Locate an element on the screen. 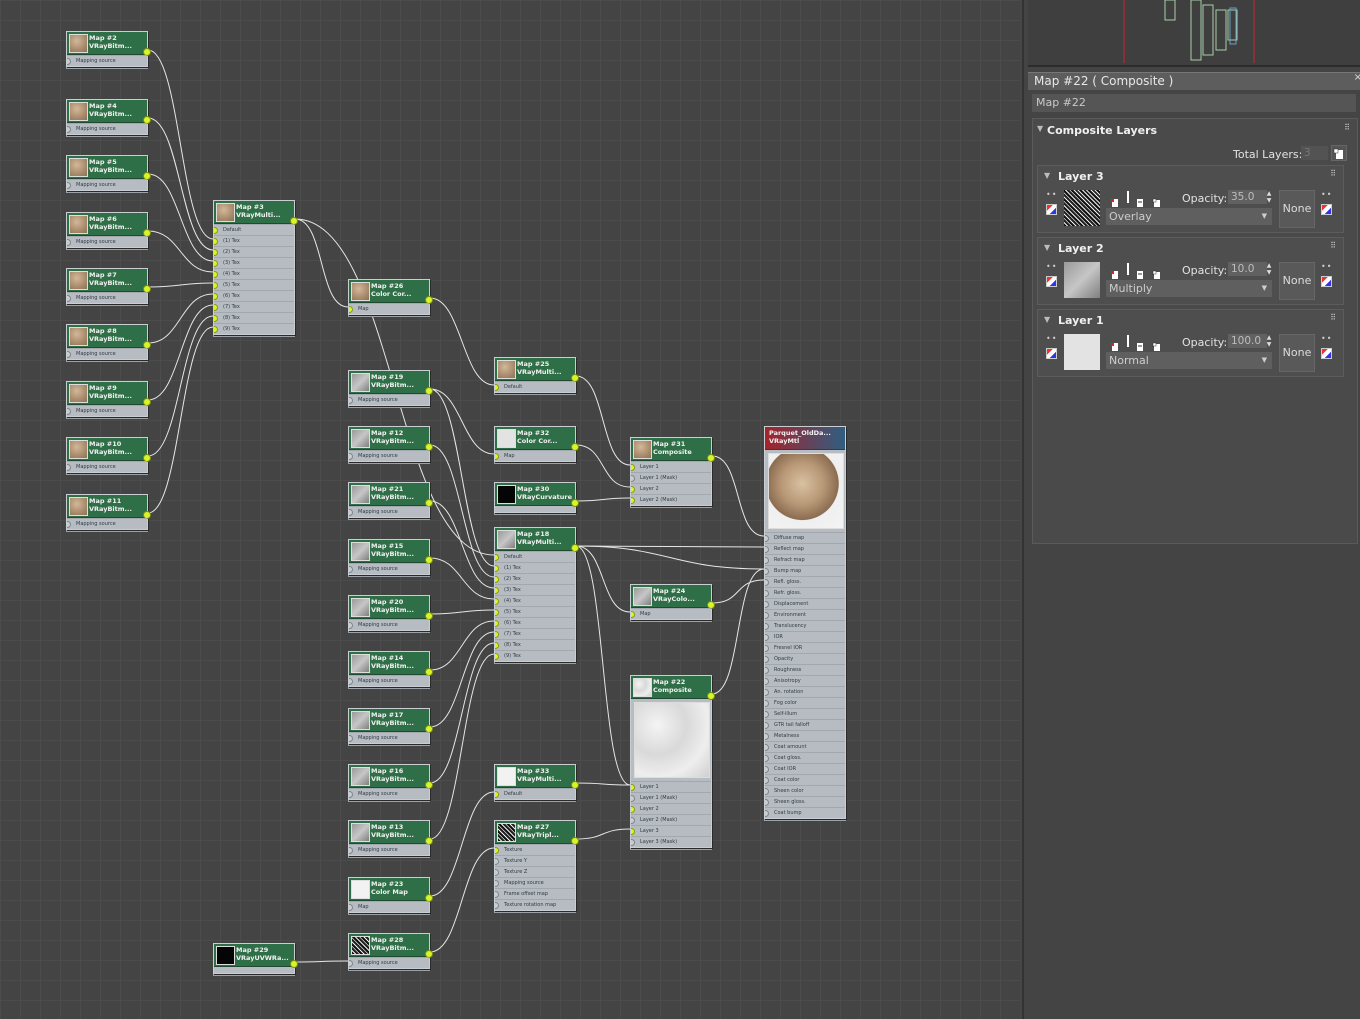  input-slot: Metalness is located at coordinates (805, 735).